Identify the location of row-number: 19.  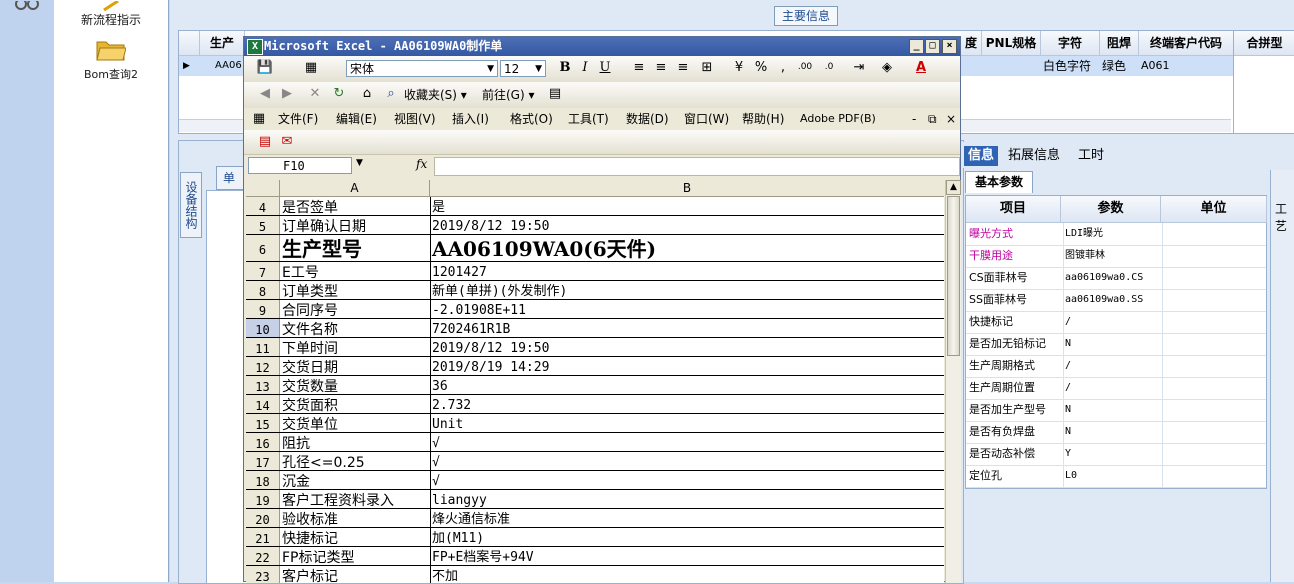
(263, 499).